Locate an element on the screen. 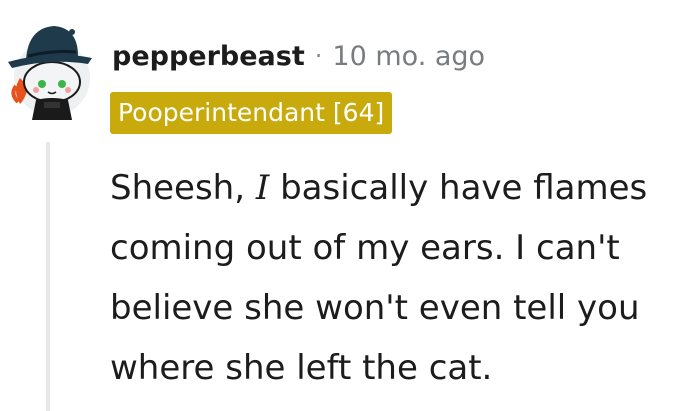  snoo-avatar-icon is located at coordinates (50, 73).